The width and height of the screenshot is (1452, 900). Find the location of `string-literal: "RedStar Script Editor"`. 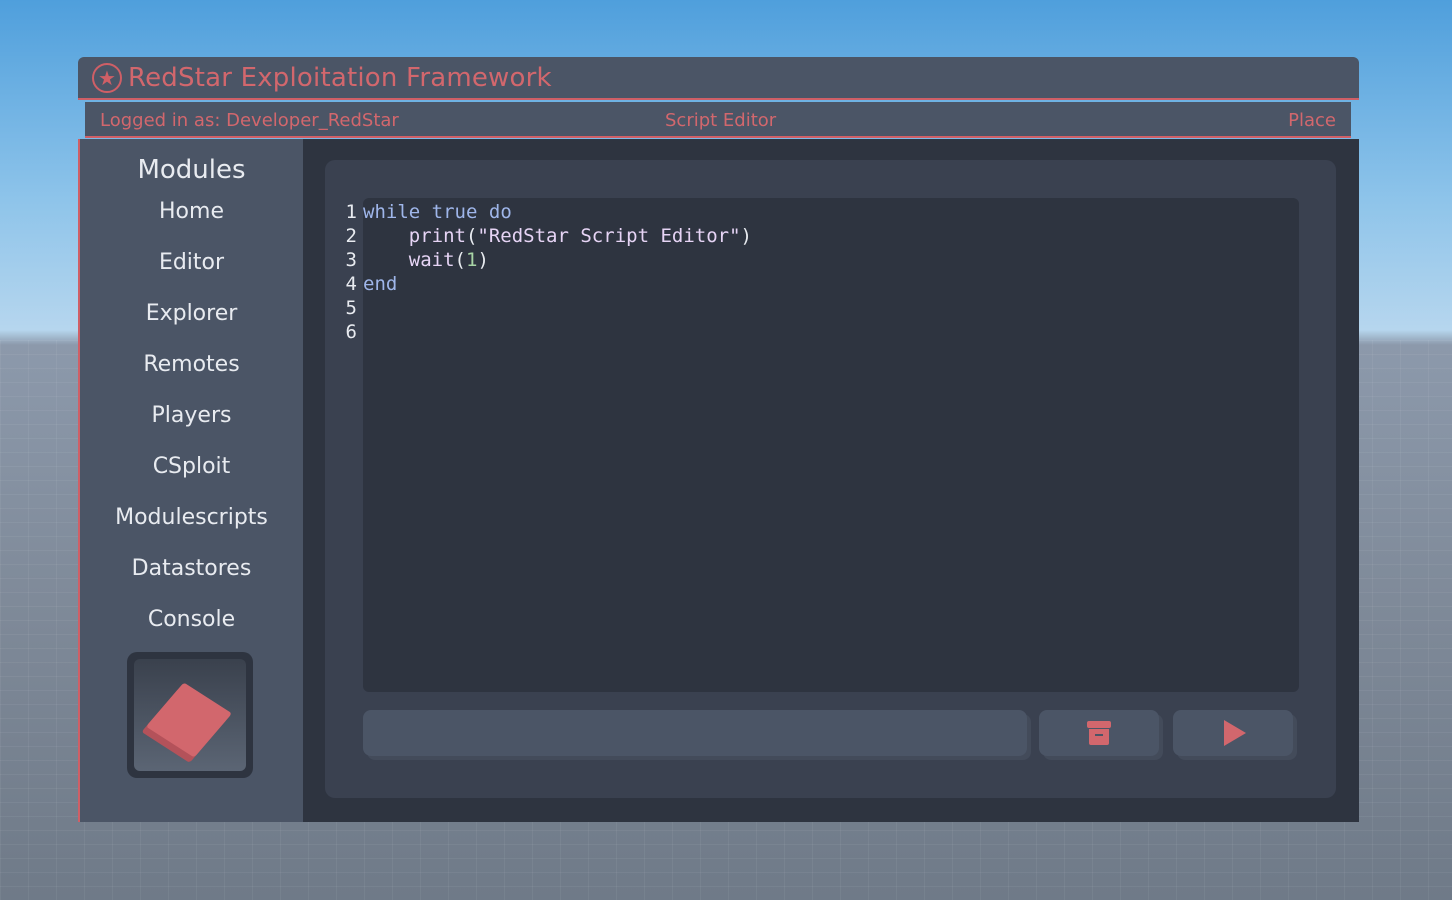

string-literal: "RedStar Script Editor" is located at coordinates (609, 236).